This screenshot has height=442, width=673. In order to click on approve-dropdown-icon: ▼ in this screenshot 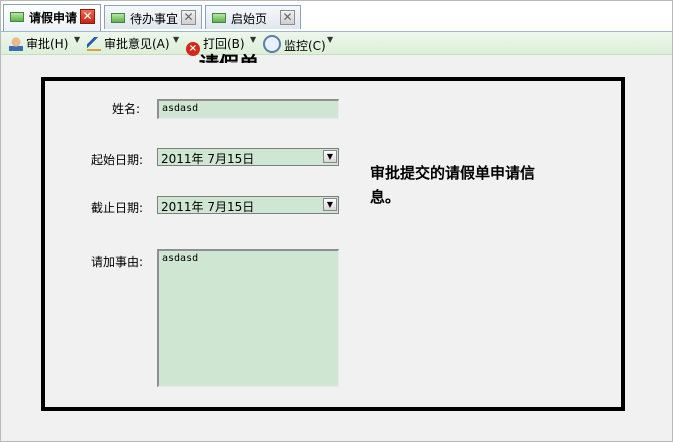, I will do `click(77, 39)`.